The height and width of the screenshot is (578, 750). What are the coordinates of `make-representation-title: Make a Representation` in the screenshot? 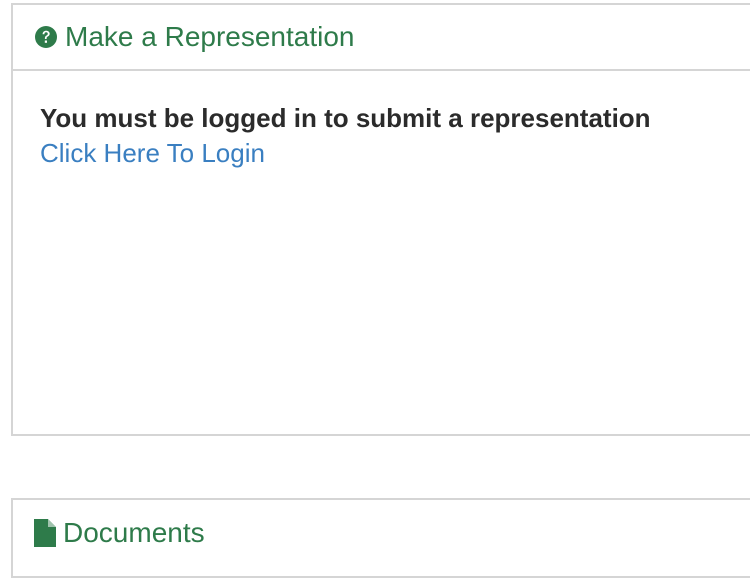 It's located at (210, 36).